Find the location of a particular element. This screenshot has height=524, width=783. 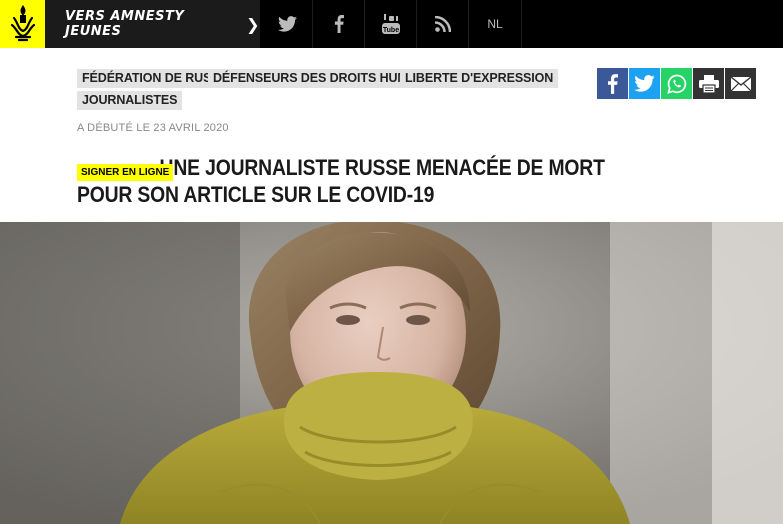

youtube-icon: Tube is located at coordinates (390, 24).